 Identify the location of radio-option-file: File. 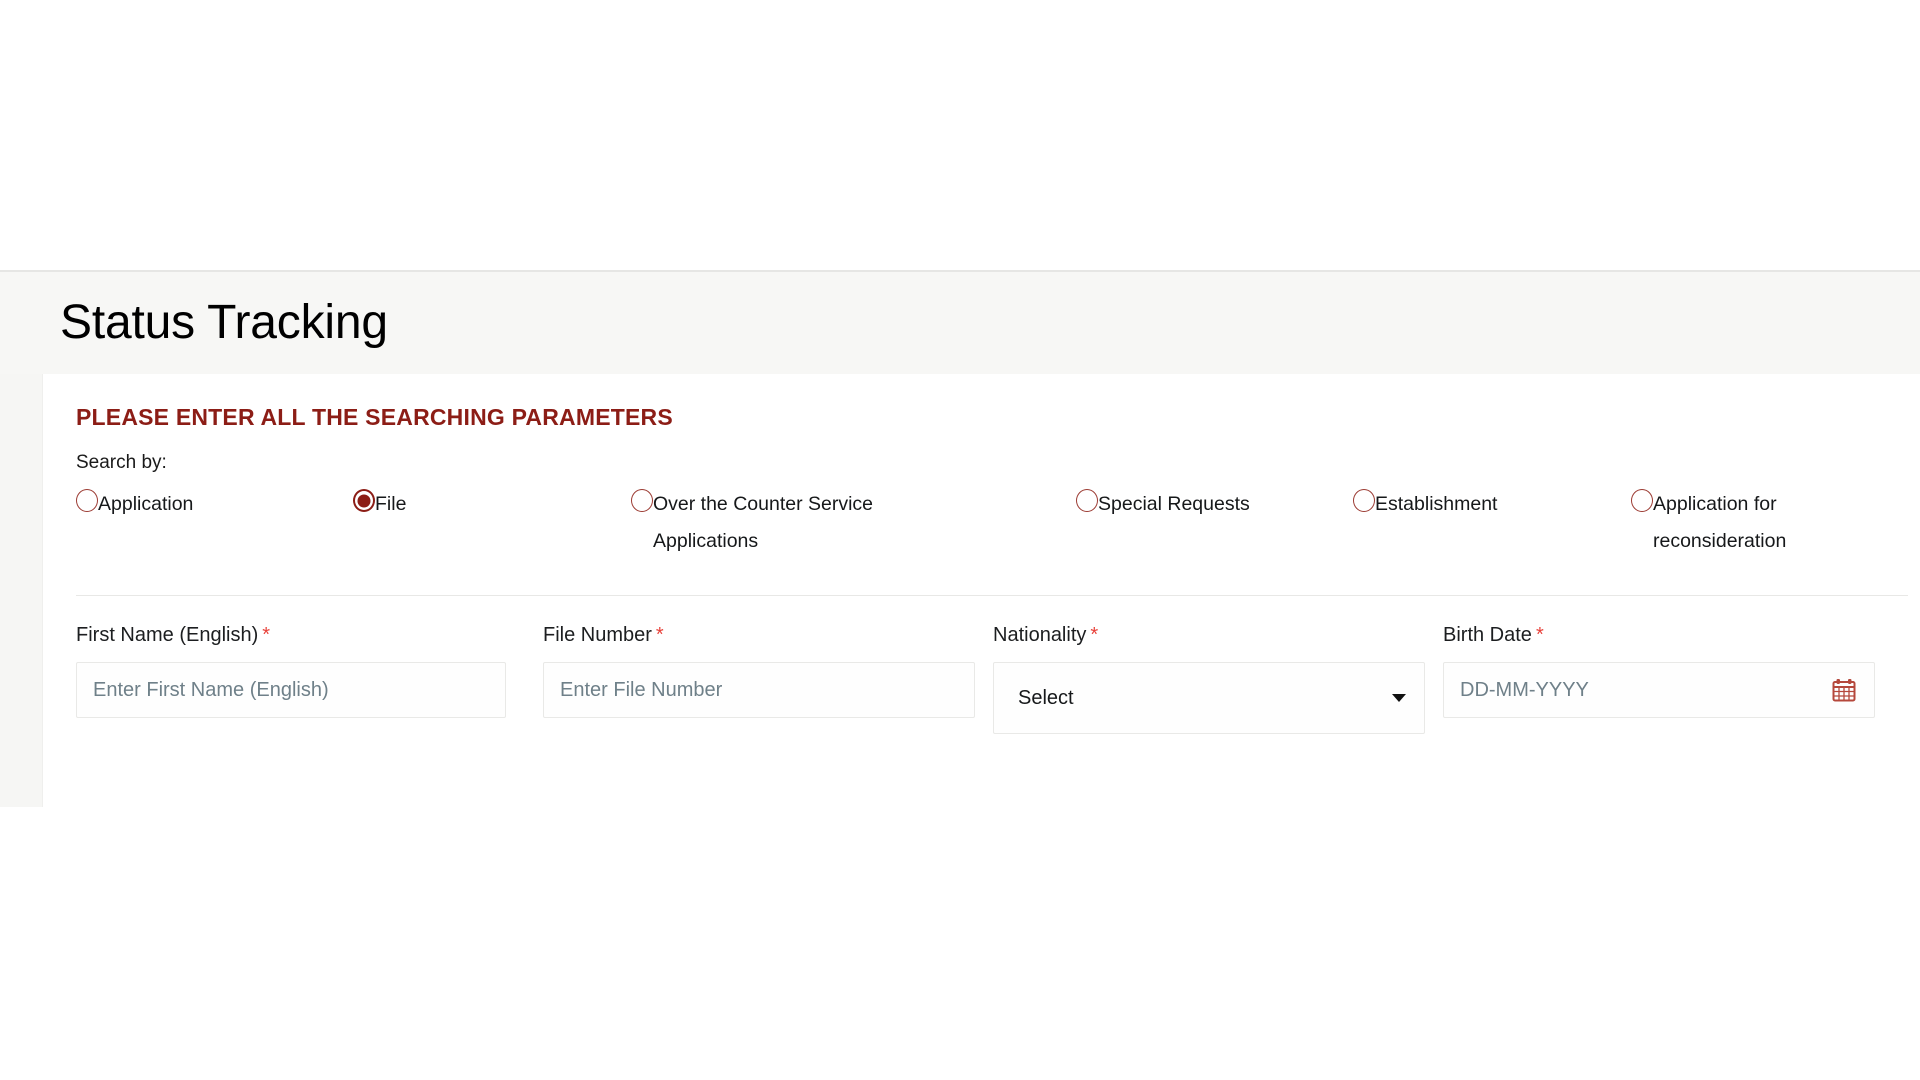
(453, 504).